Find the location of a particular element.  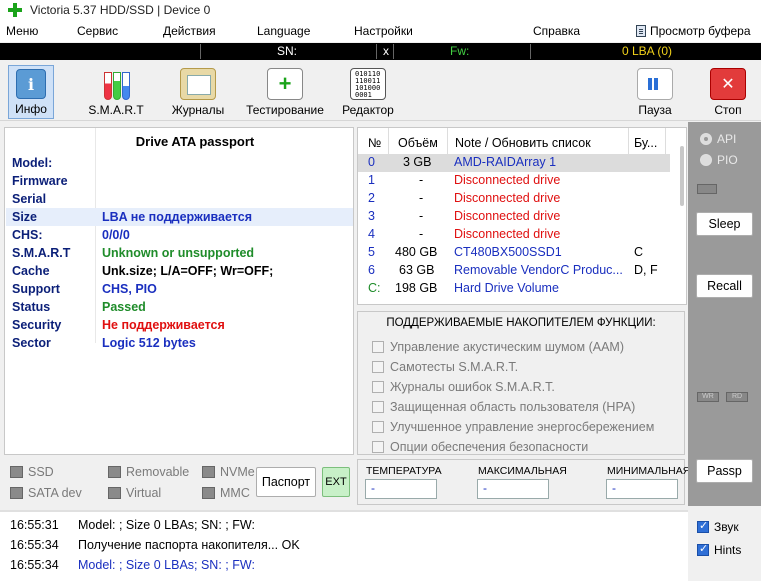

binary-editor-icon: 010110 110011 101000 0001 is located at coordinates (368, 84).